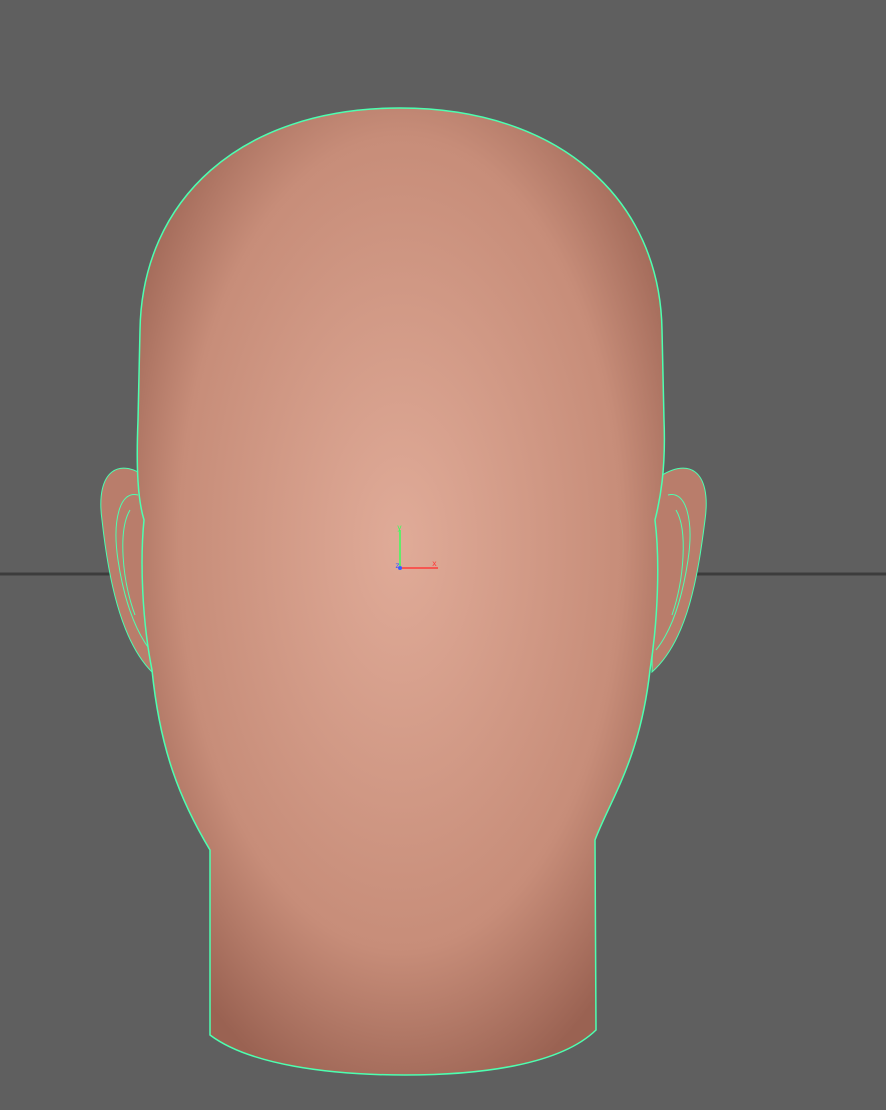 The height and width of the screenshot is (1110, 886). I want to click on y-axis-label: y, so click(399, 527).